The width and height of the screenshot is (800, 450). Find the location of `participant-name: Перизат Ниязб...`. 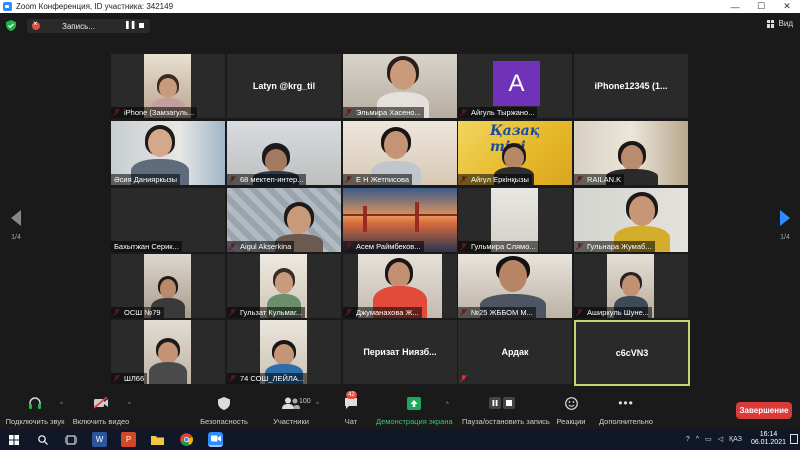

participant-name: Перизат Ниязб... is located at coordinates (400, 352).